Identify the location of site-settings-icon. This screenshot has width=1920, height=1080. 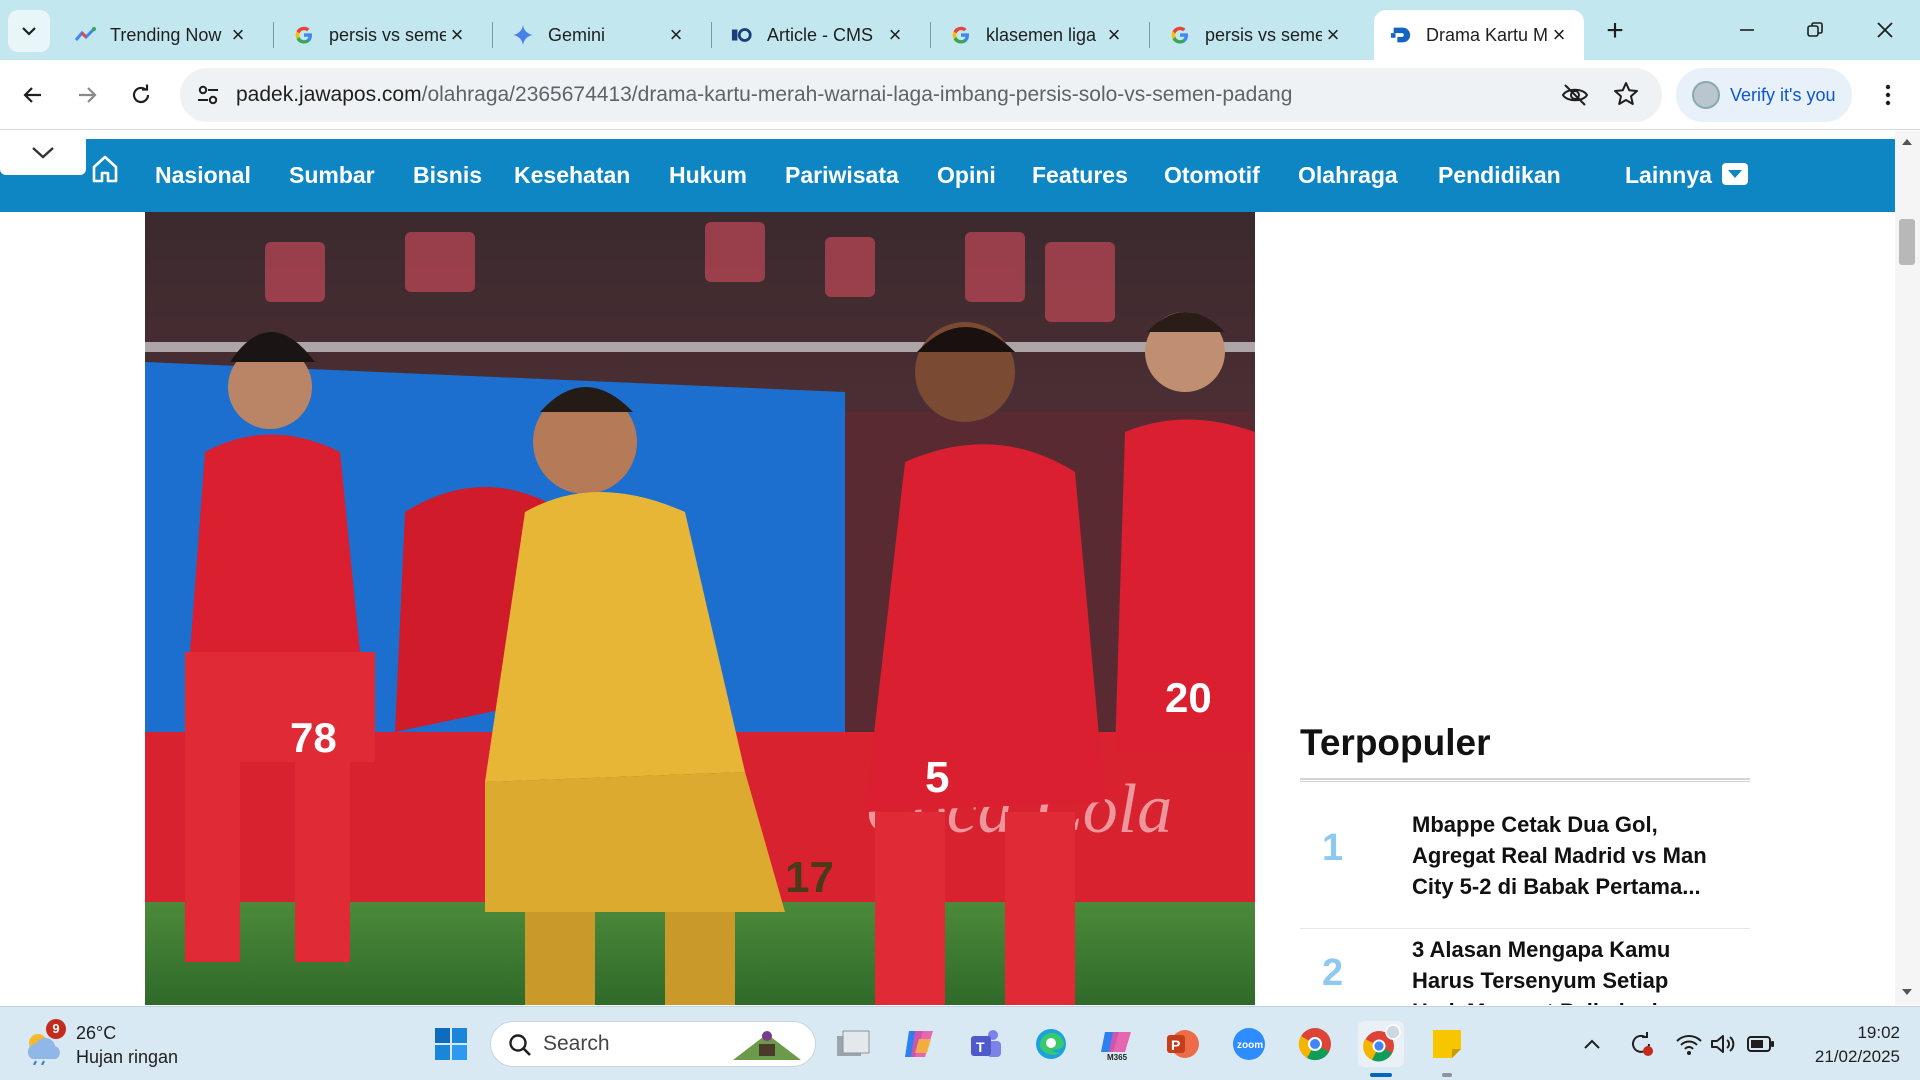
(208, 97).